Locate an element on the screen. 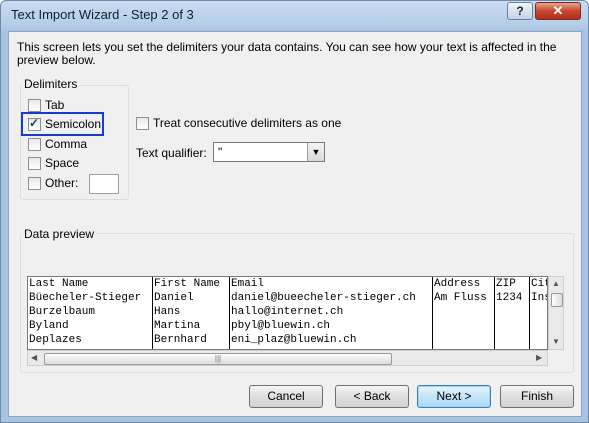  other-delimiter-input is located at coordinates (104, 184).